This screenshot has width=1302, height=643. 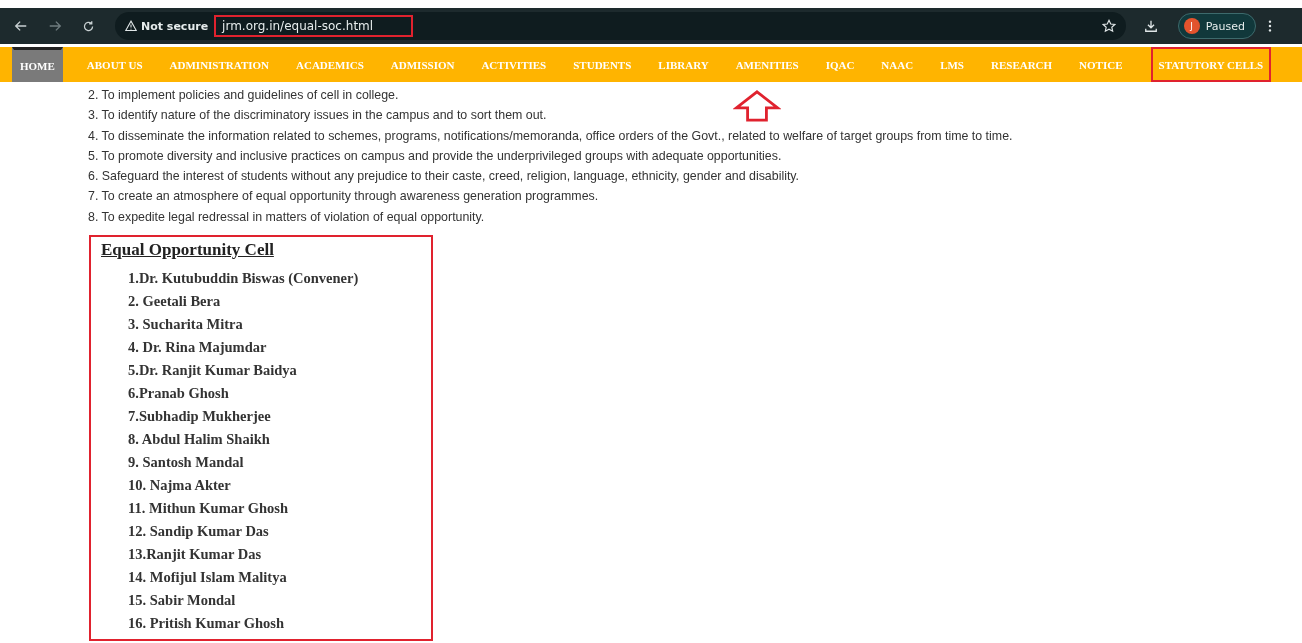 I want to click on nav-link: AMENITIES, so click(x=767, y=64).